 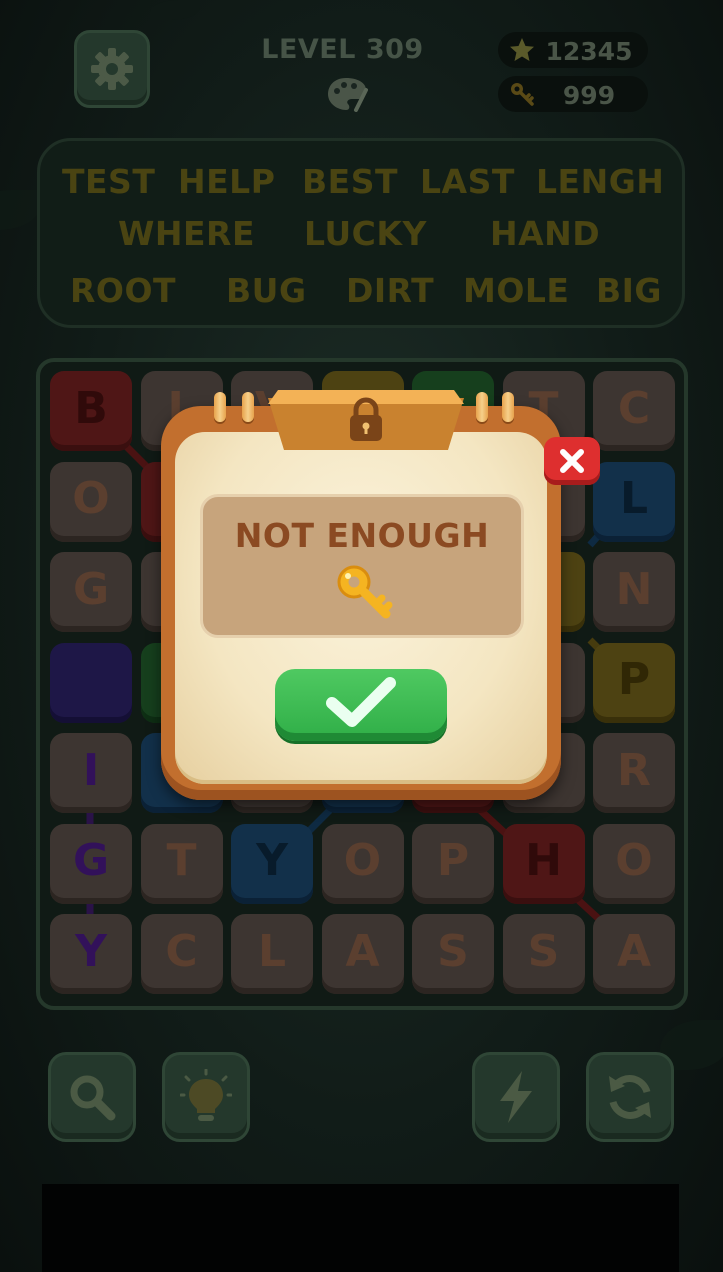 What do you see at coordinates (366, 420) in the screenshot?
I see `dialog-header-tab` at bounding box center [366, 420].